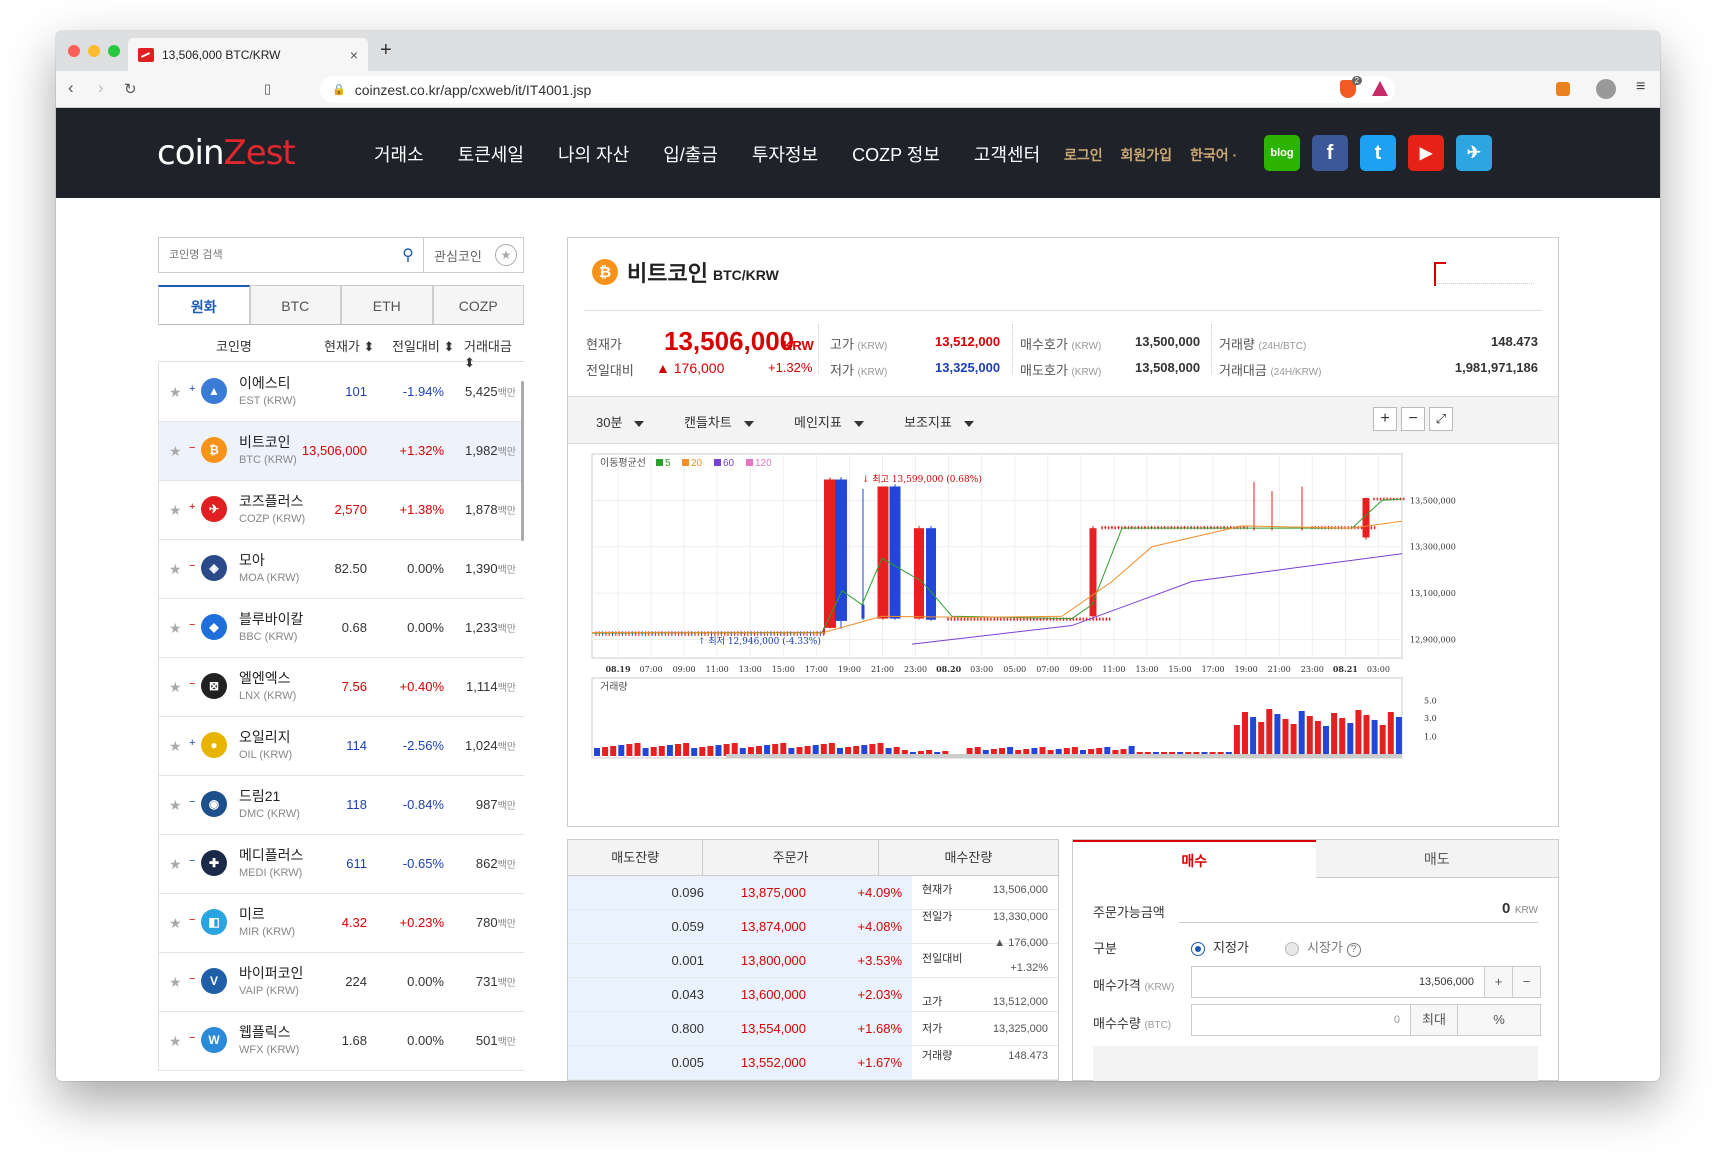 This screenshot has width=1716, height=1161. I want to click on maximize-window-button, so click(114, 51).